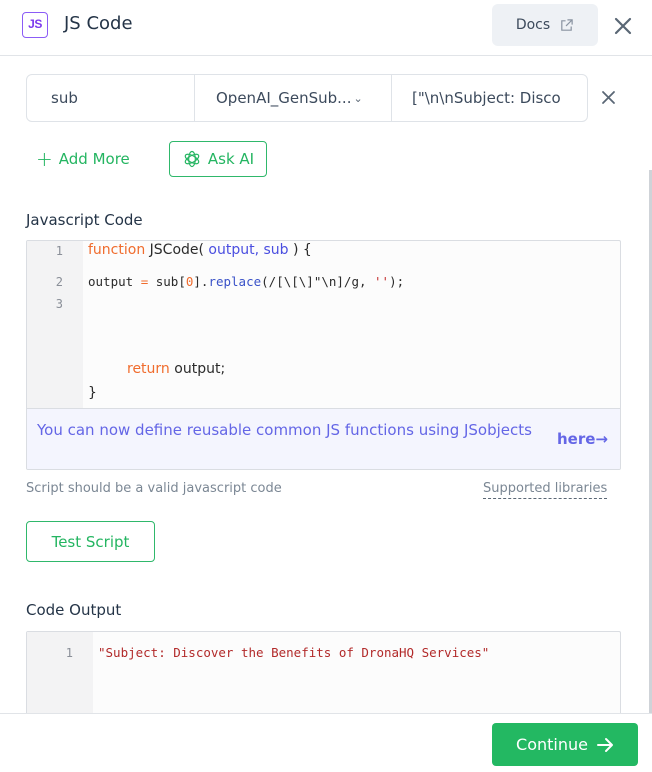  Describe the element at coordinates (117, 250) in the screenshot. I see `keyword: function` at that location.